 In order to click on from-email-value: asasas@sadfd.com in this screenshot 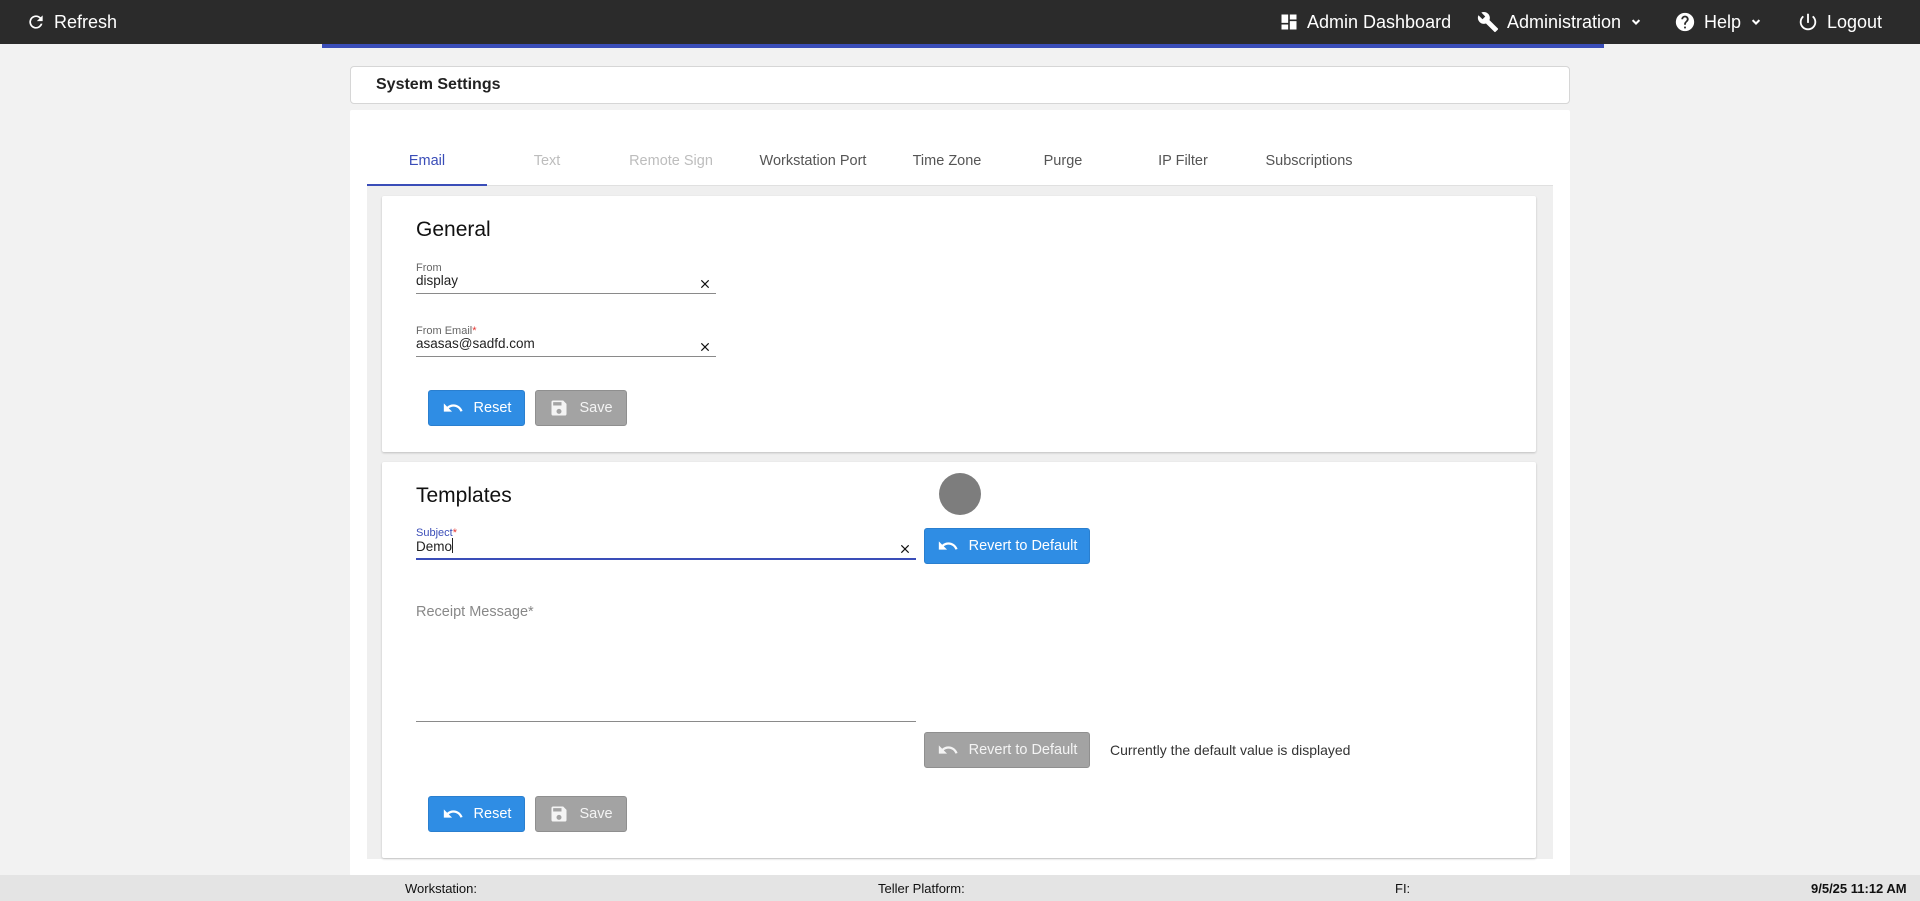, I will do `click(475, 343)`.